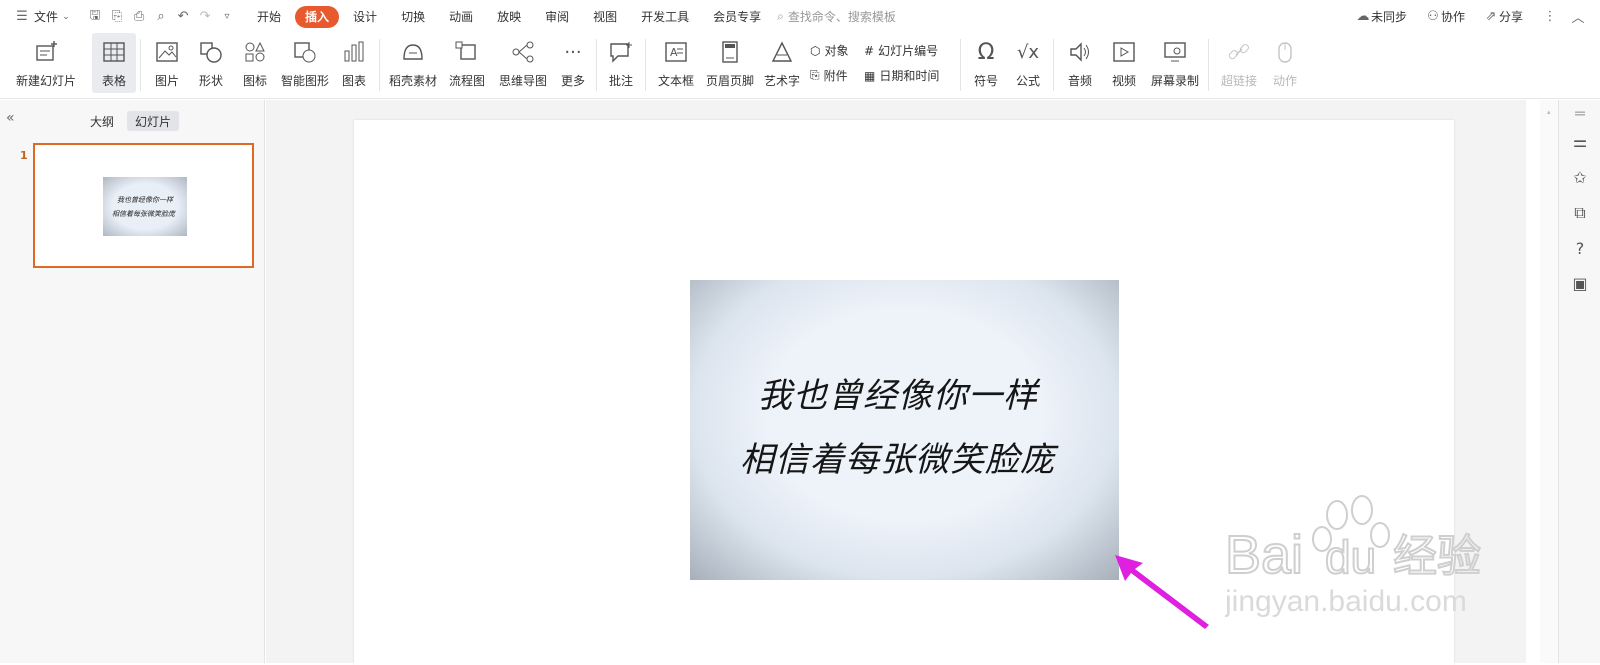 The image size is (1600, 665). What do you see at coordinates (665, 17) in the screenshot?
I see `tab-developer: 开发工具` at bounding box center [665, 17].